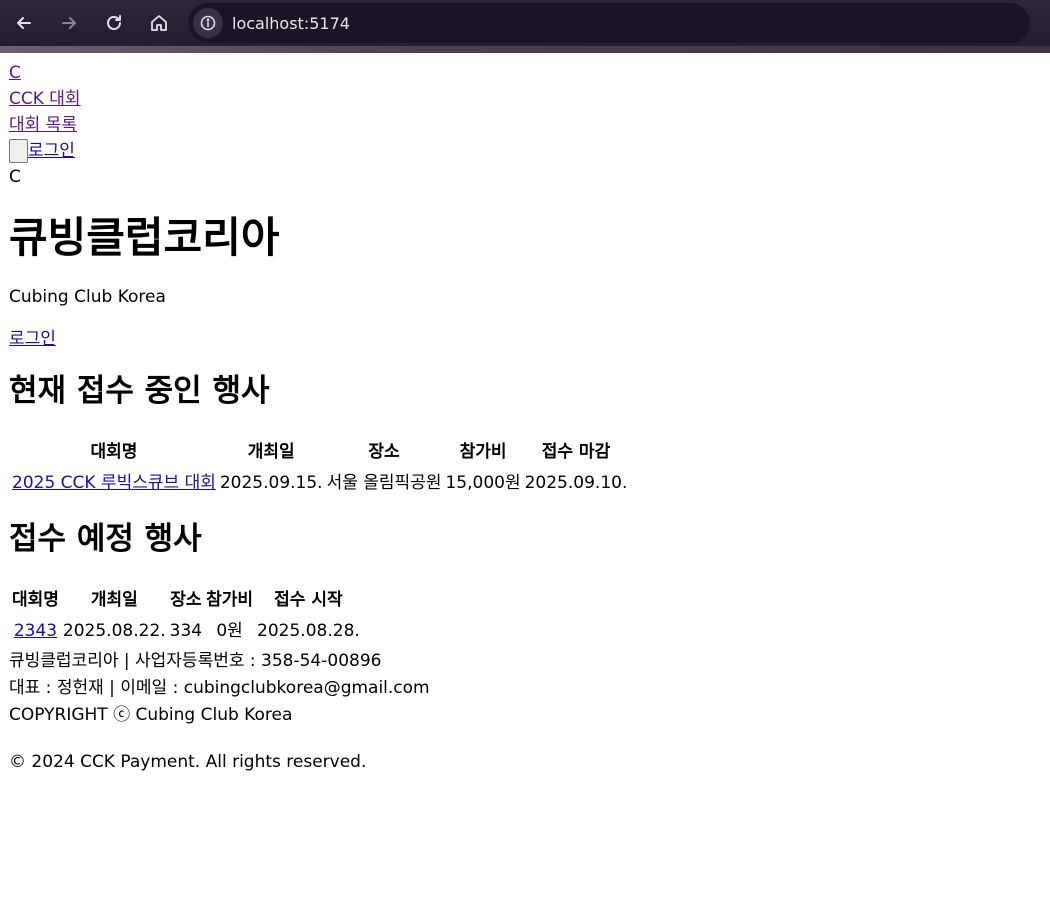  What do you see at coordinates (69, 23) in the screenshot?
I see `arrow-right-icon` at bounding box center [69, 23].